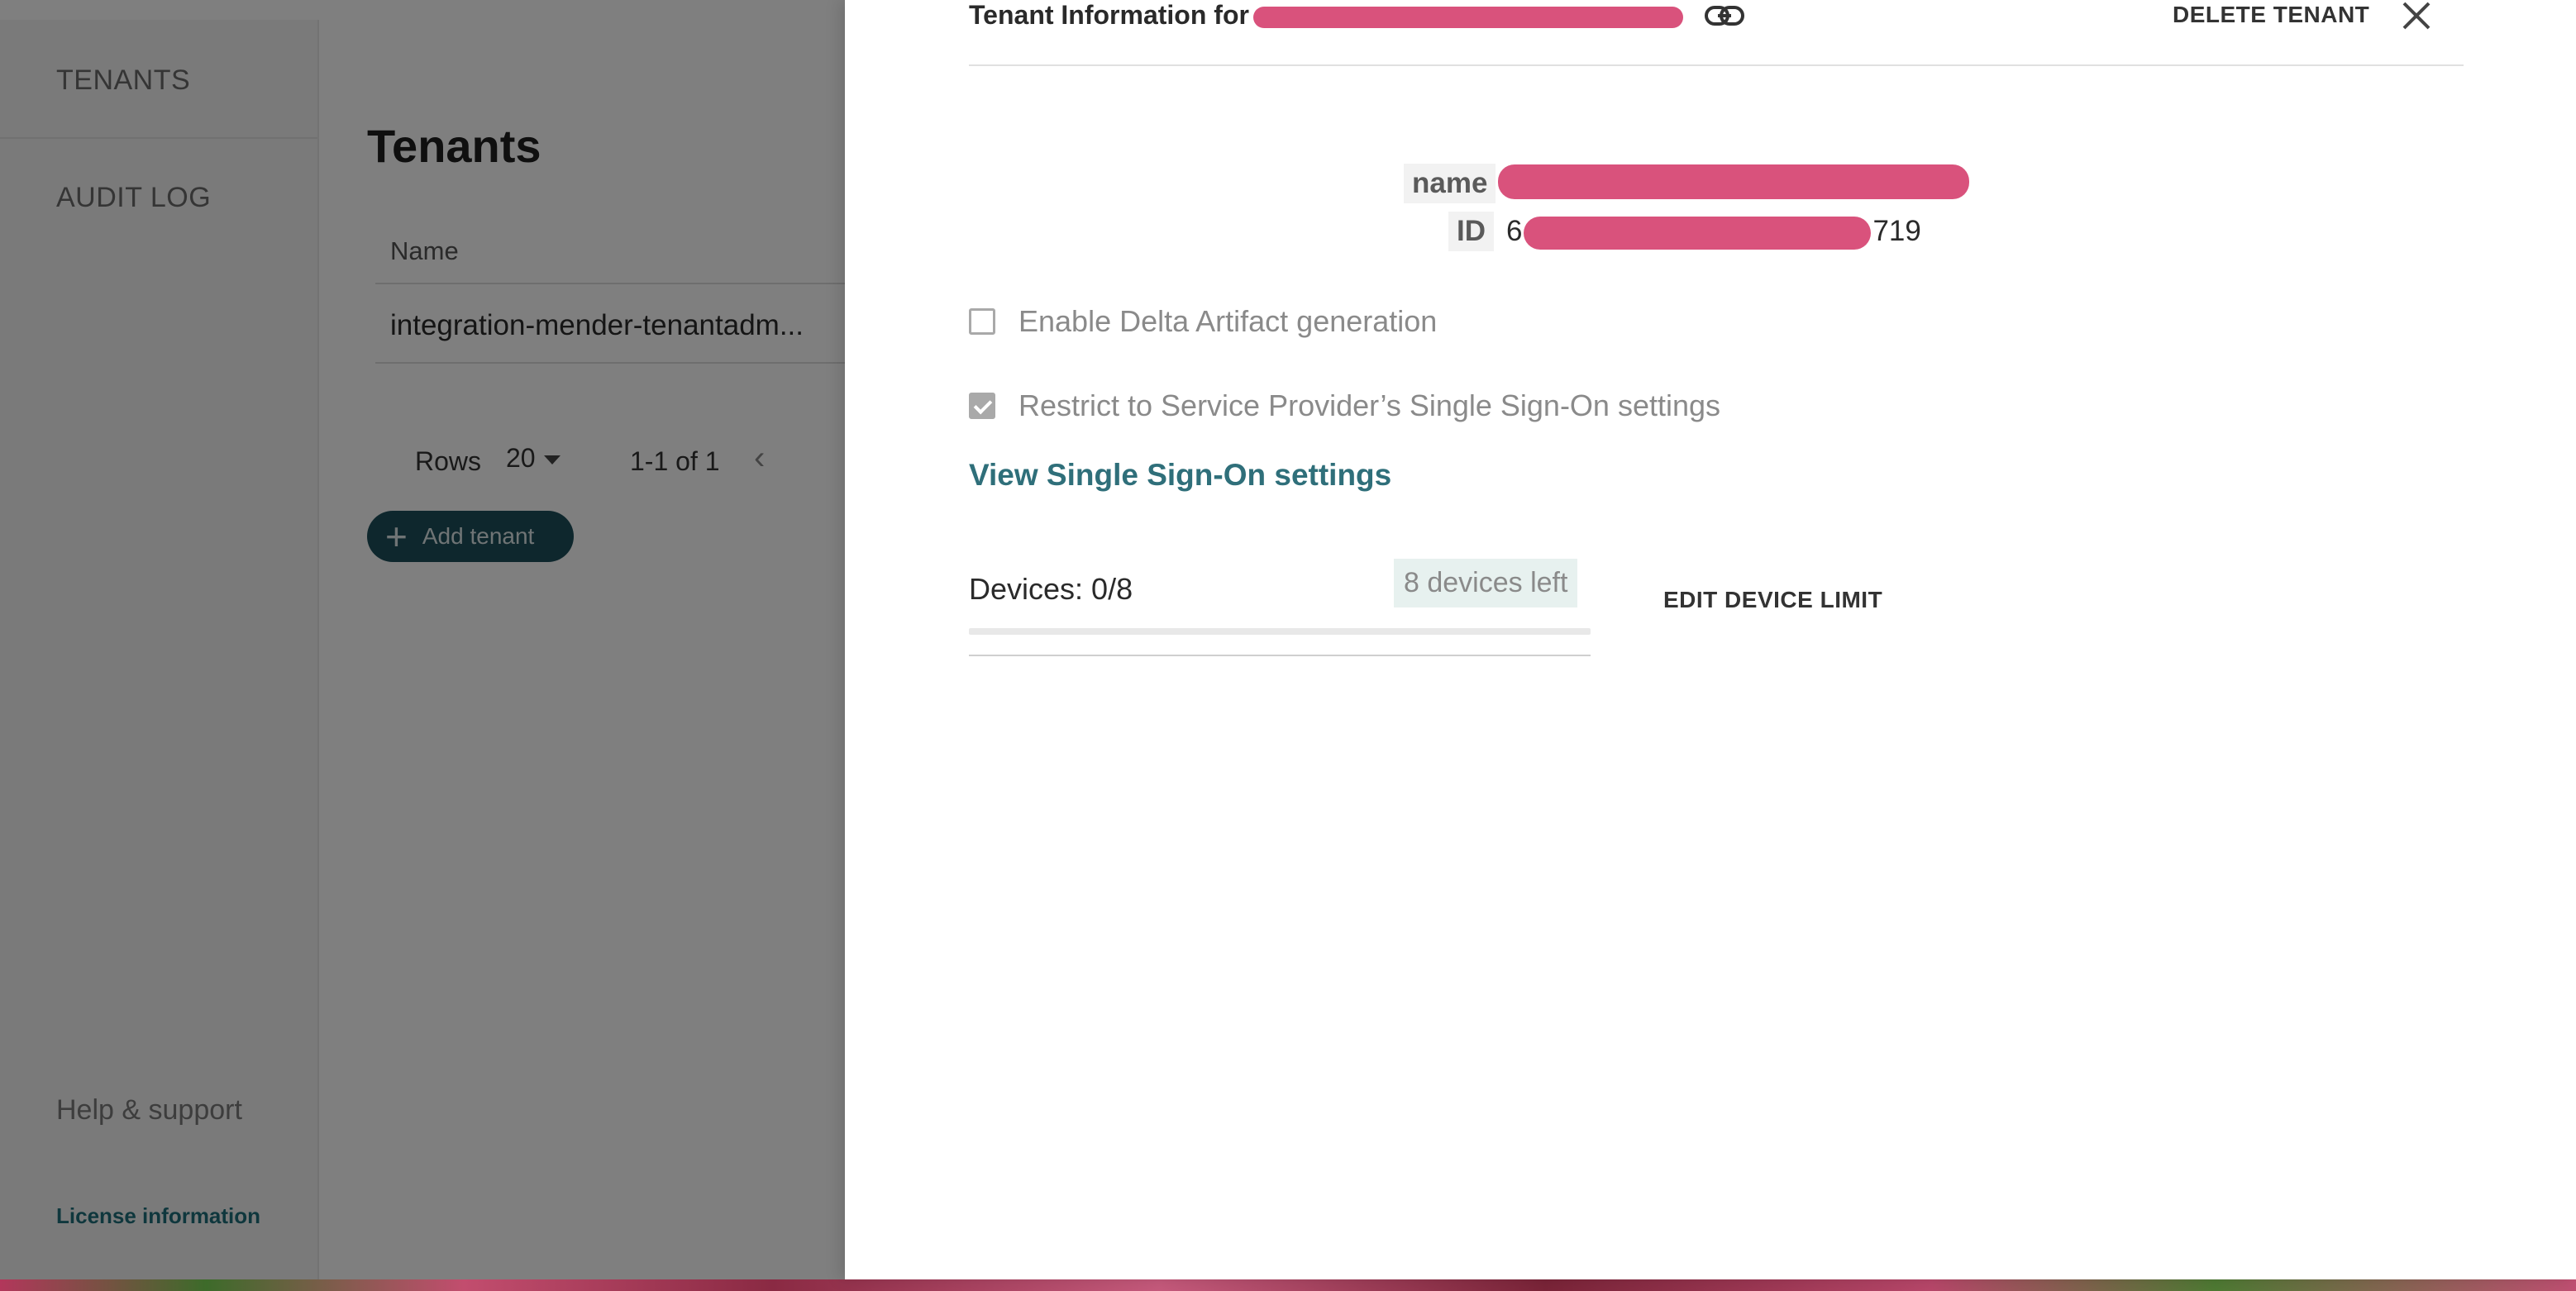 This screenshot has height=1291, width=2576. I want to click on edit-device-limit-button: EDIT DEVICE LIMIT, so click(1772, 600).